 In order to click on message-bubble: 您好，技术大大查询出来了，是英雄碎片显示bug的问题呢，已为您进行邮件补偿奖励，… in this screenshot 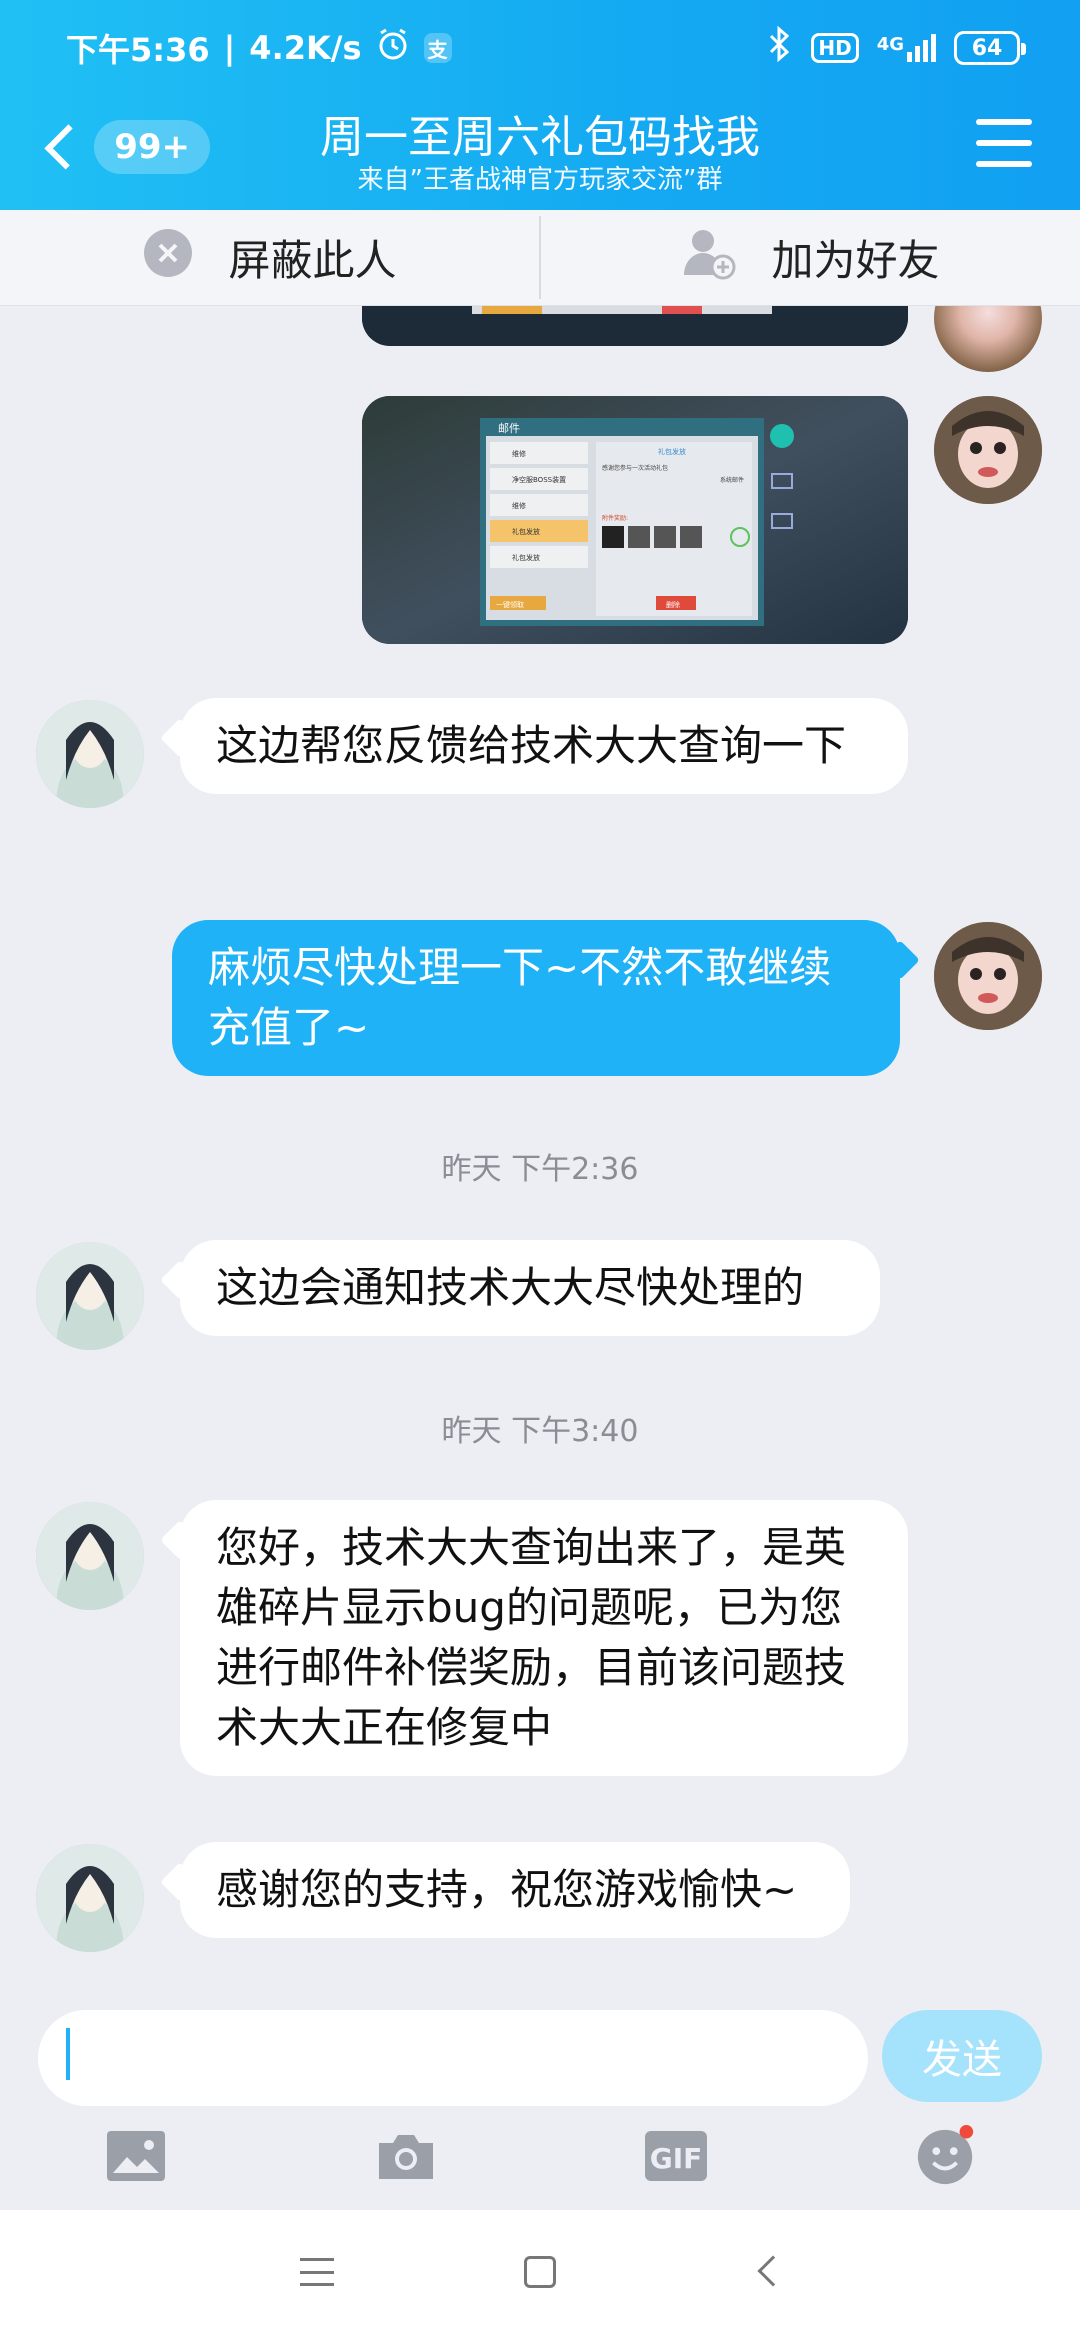, I will do `click(544, 1638)`.